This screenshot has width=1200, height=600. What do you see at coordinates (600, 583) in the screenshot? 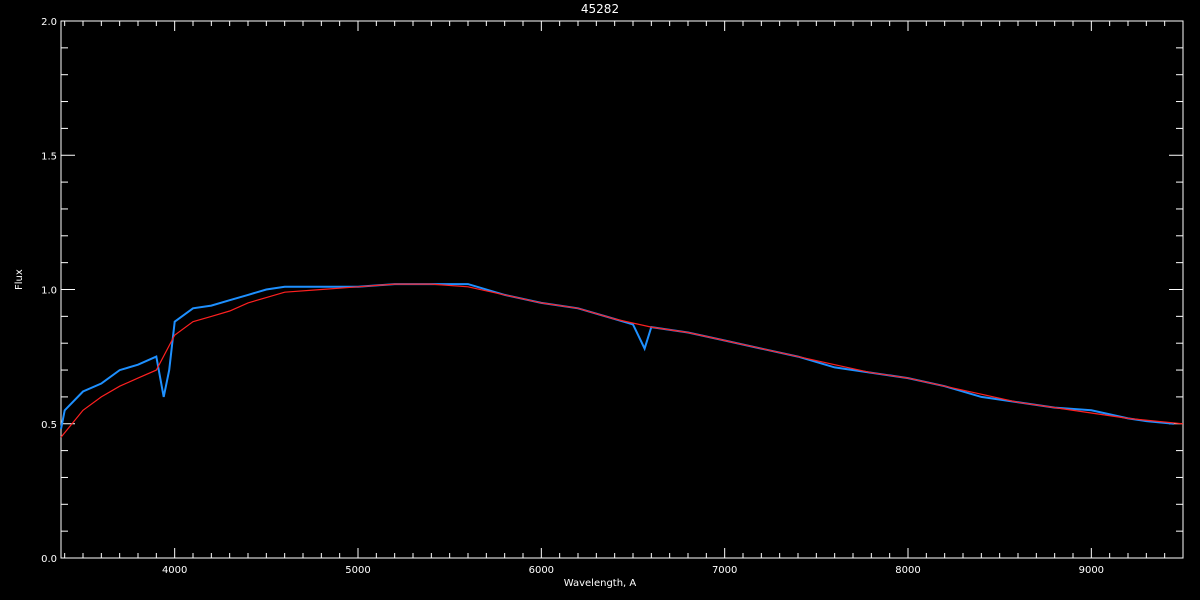
I see `x-axis-label: Wavelength, A` at bounding box center [600, 583].